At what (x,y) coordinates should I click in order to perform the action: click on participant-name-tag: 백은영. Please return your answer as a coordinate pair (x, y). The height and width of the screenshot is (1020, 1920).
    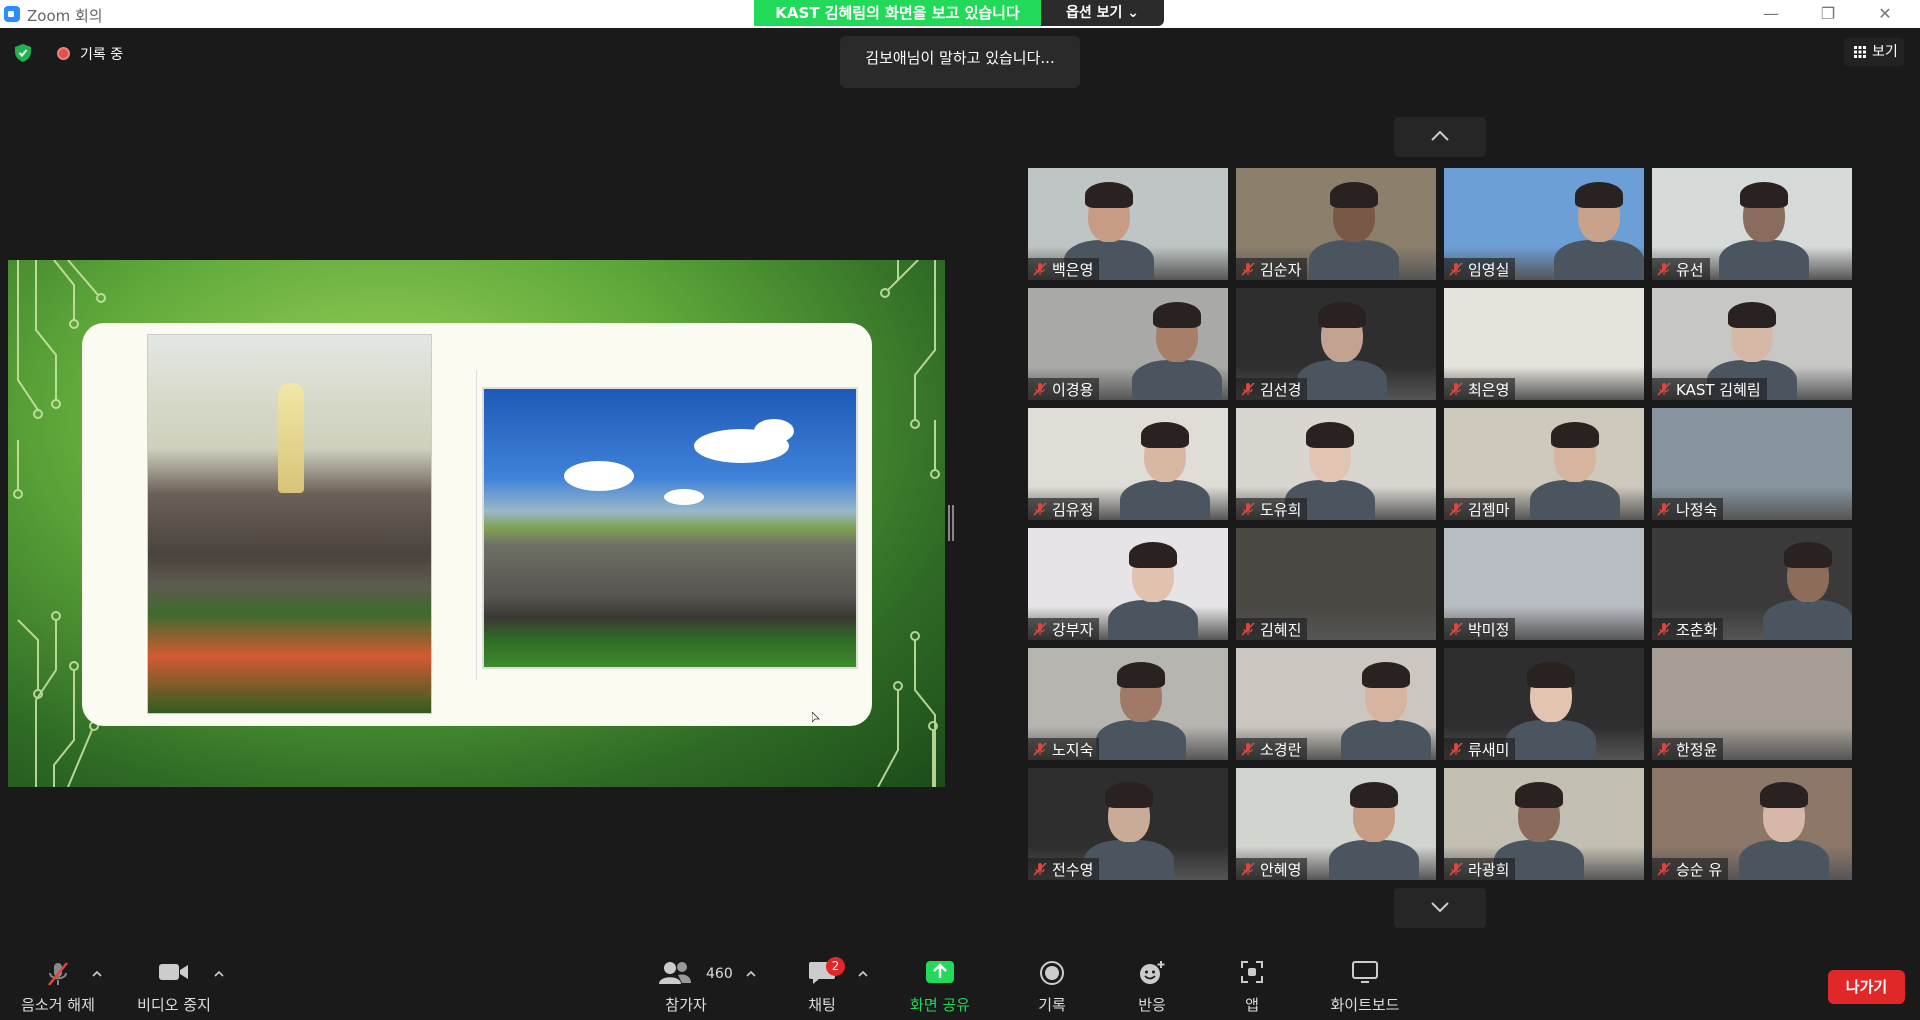
    Looking at the image, I should click on (1064, 269).